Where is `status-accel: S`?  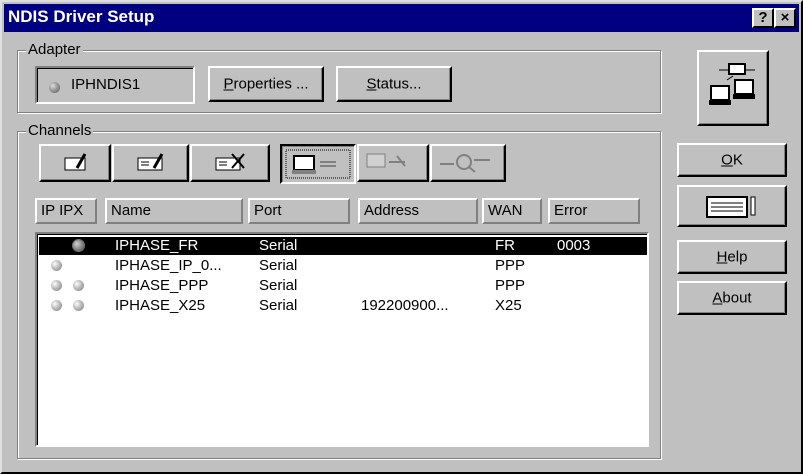
status-accel: S is located at coordinates (371, 84).